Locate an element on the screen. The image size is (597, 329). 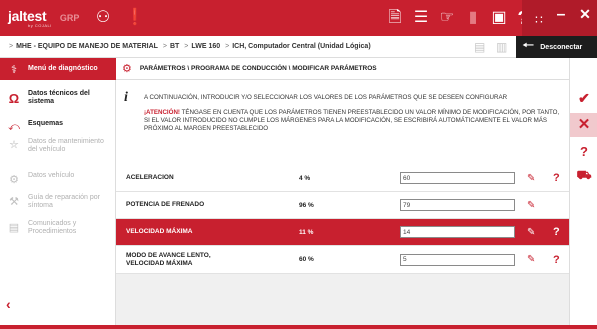
sidebar-item-repair-guide: ⚒ Guía de reparación por síntoma is located at coordinates (58, 202).